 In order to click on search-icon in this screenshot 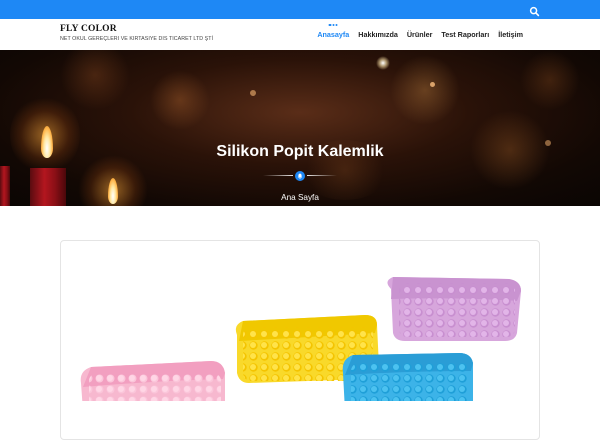, I will do `click(534, 10)`.